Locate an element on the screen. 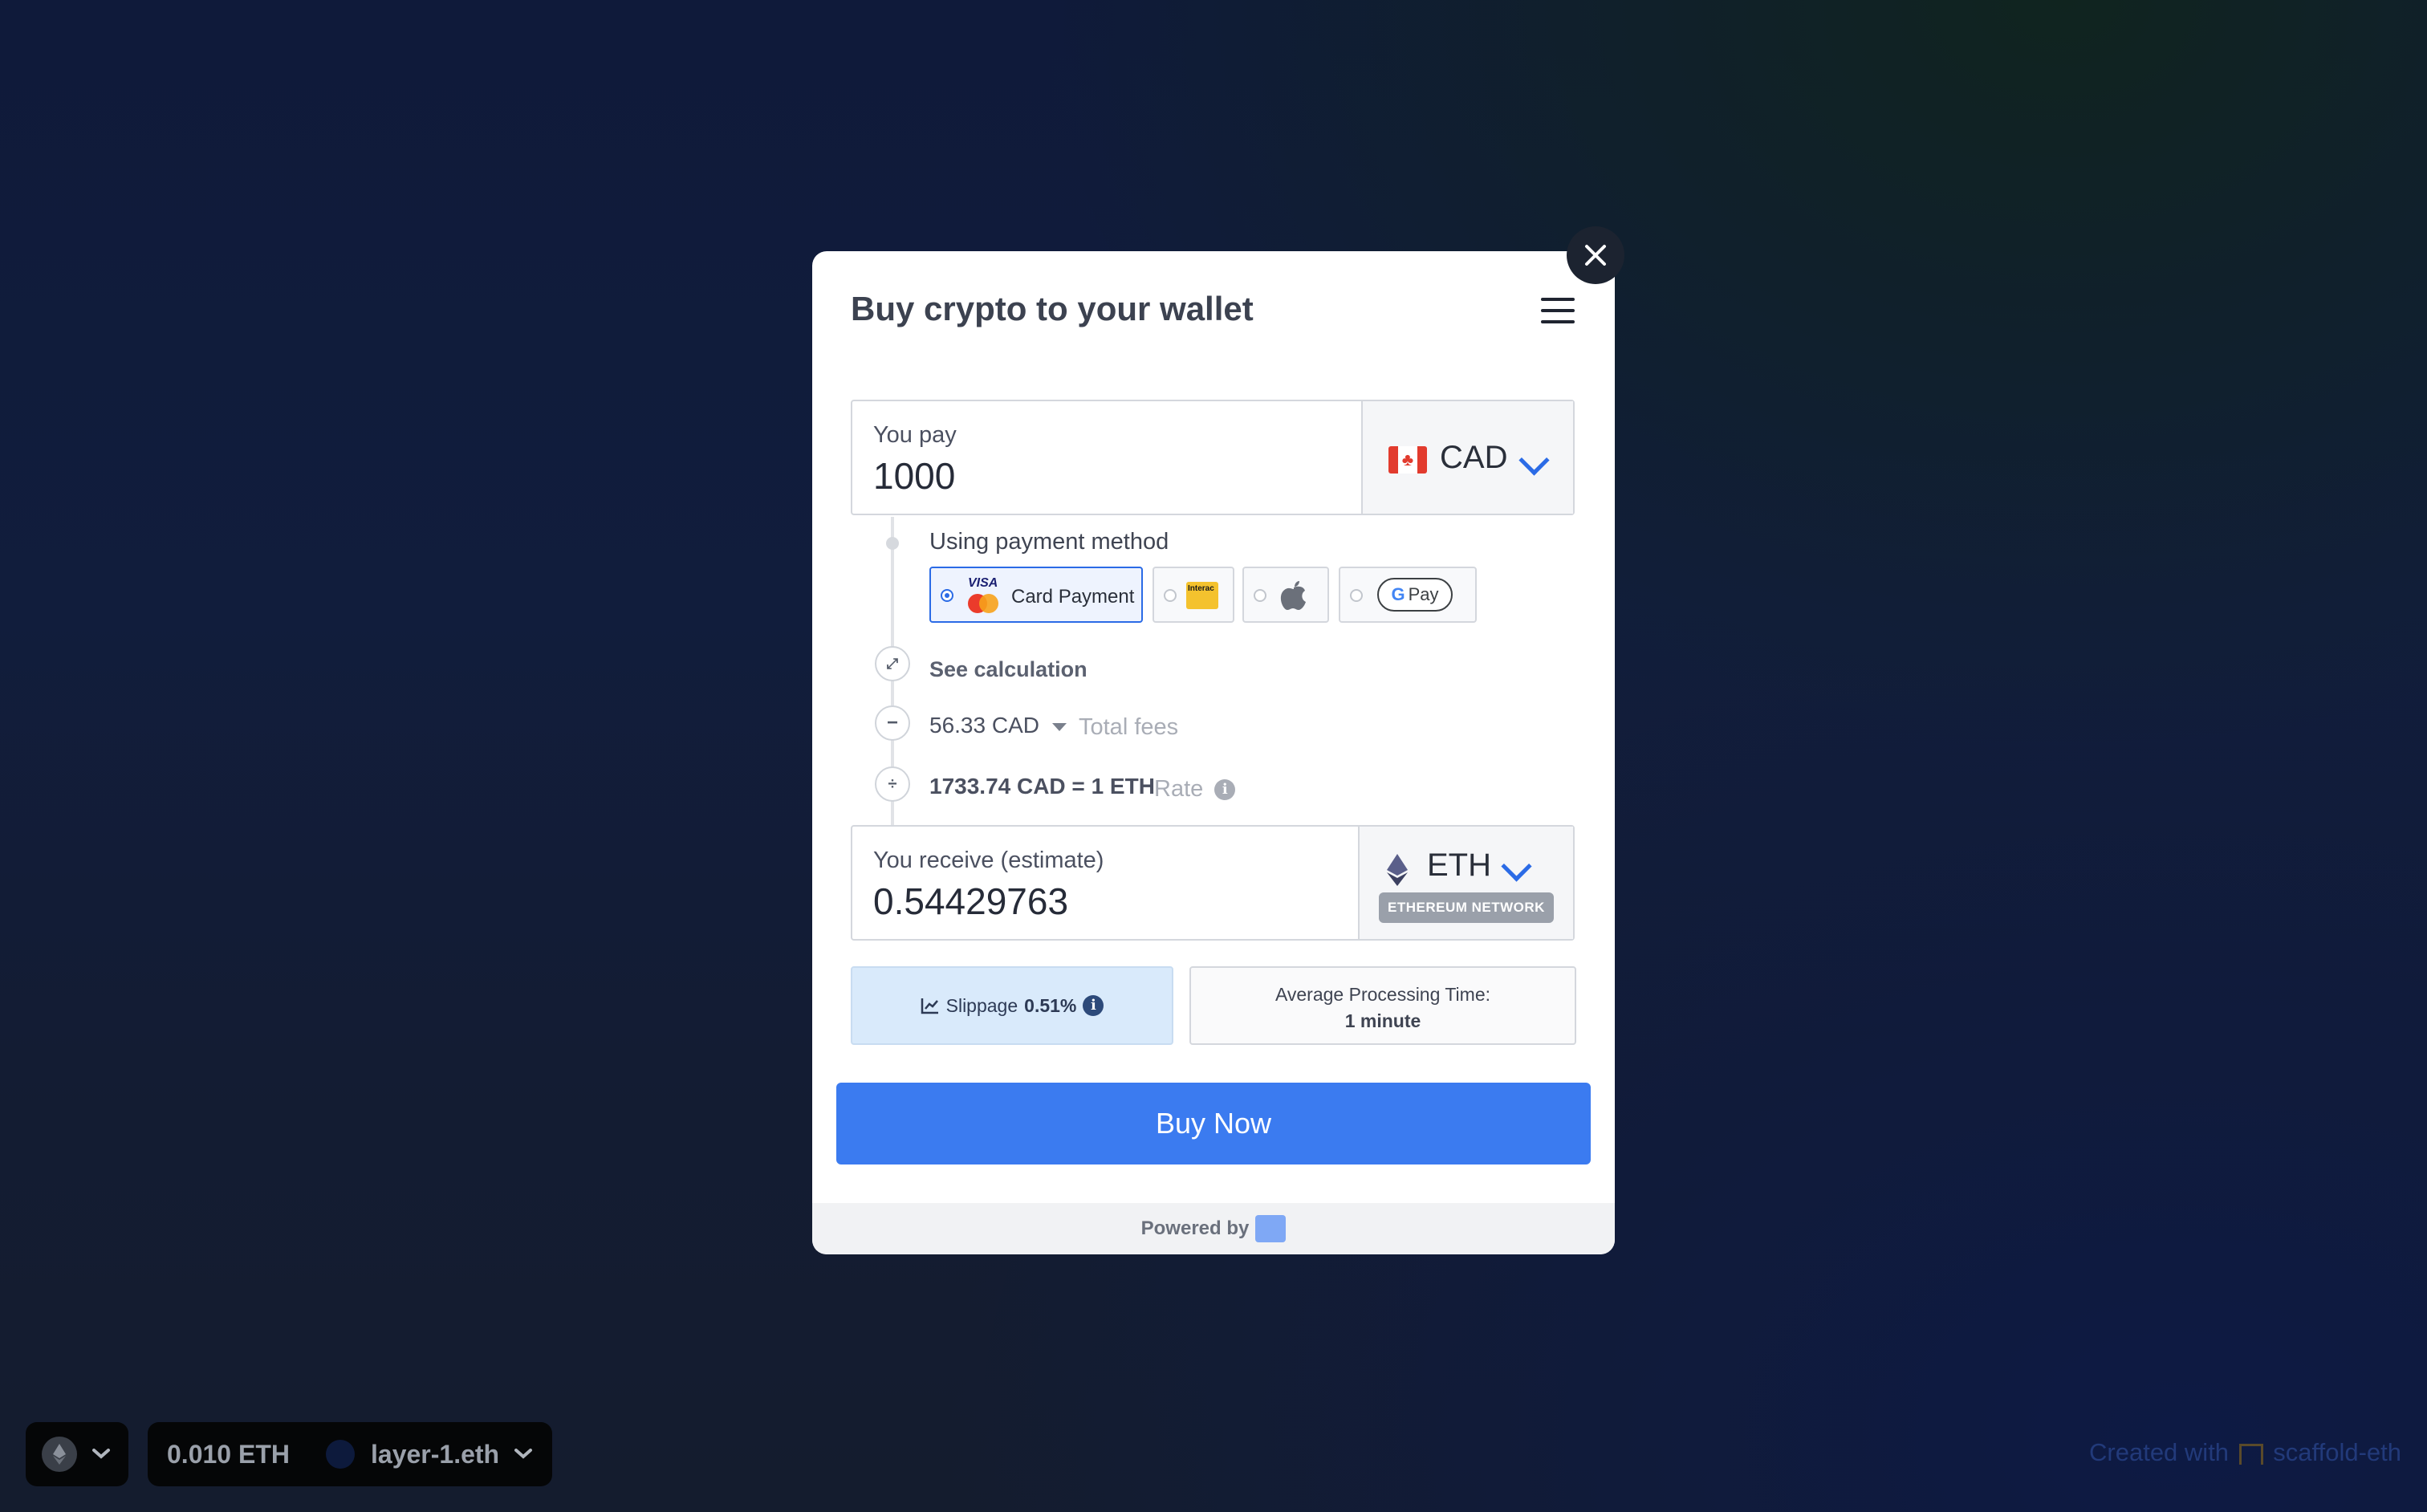 This screenshot has width=2427, height=1512. network-badge: ETHEREUM NETWORK is located at coordinates (1466, 908).